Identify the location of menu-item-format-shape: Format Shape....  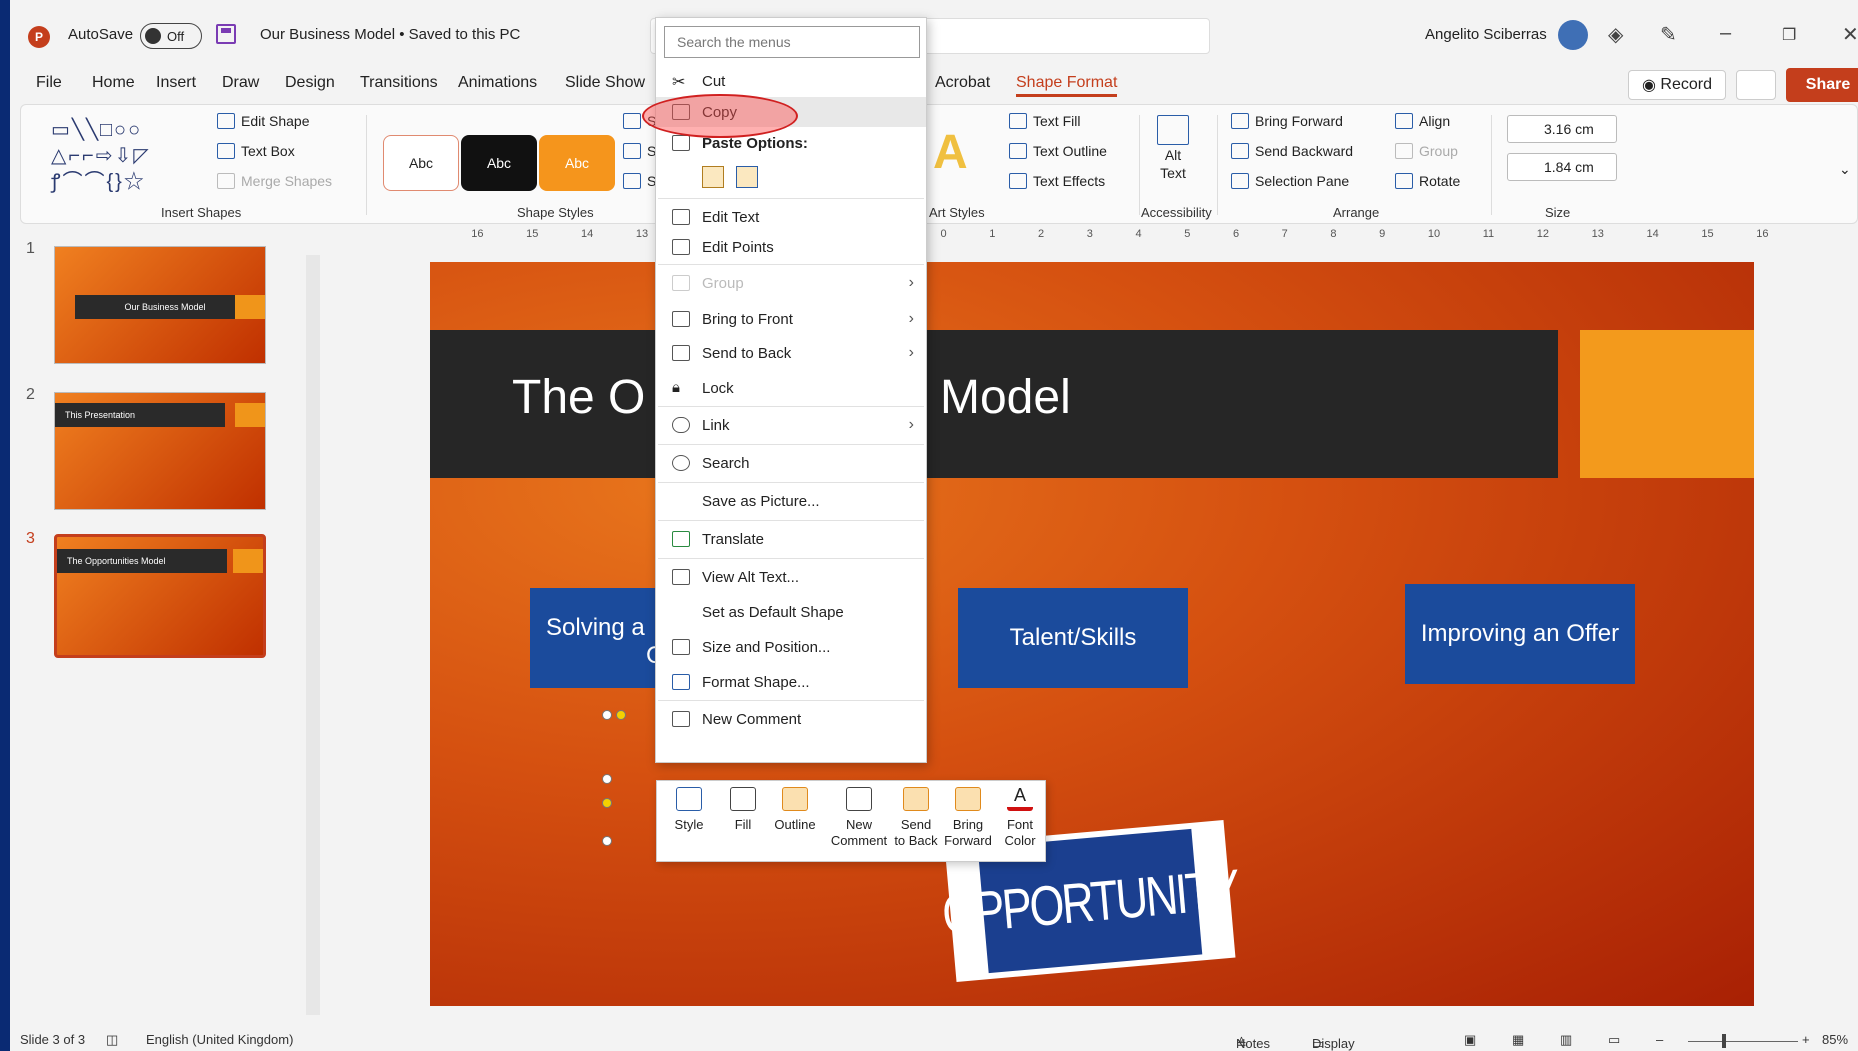
(791, 682).